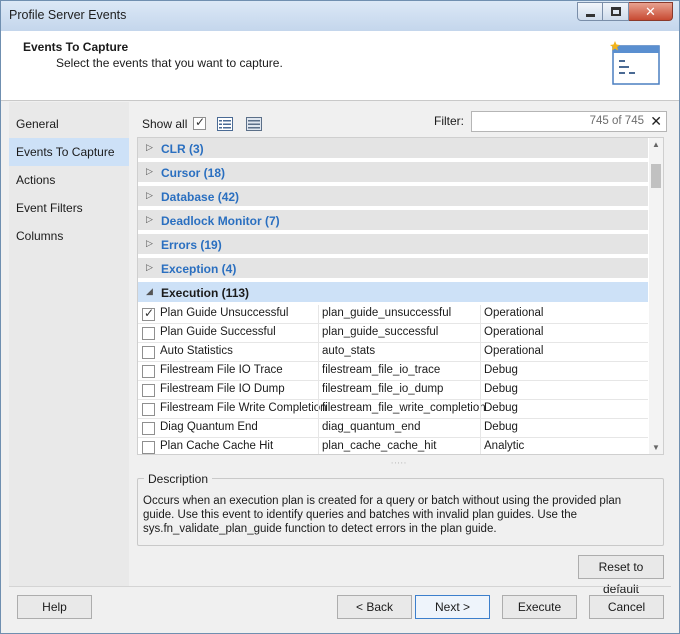 The image size is (680, 634). I want to click on group-row-cursor: ▷ Cursor (18), so click(393, 173).